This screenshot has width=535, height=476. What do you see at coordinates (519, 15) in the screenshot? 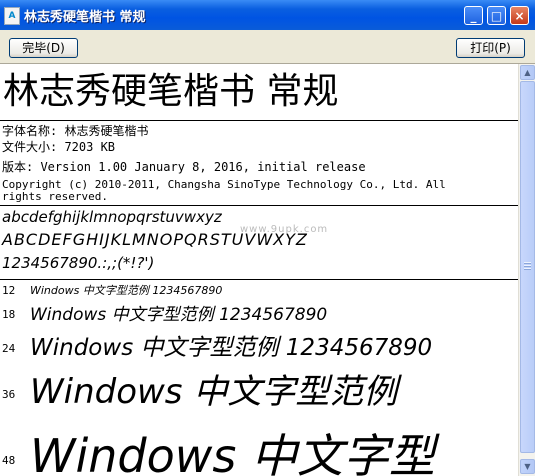
I see `close-button: ×` at bounding box center [519, 15].